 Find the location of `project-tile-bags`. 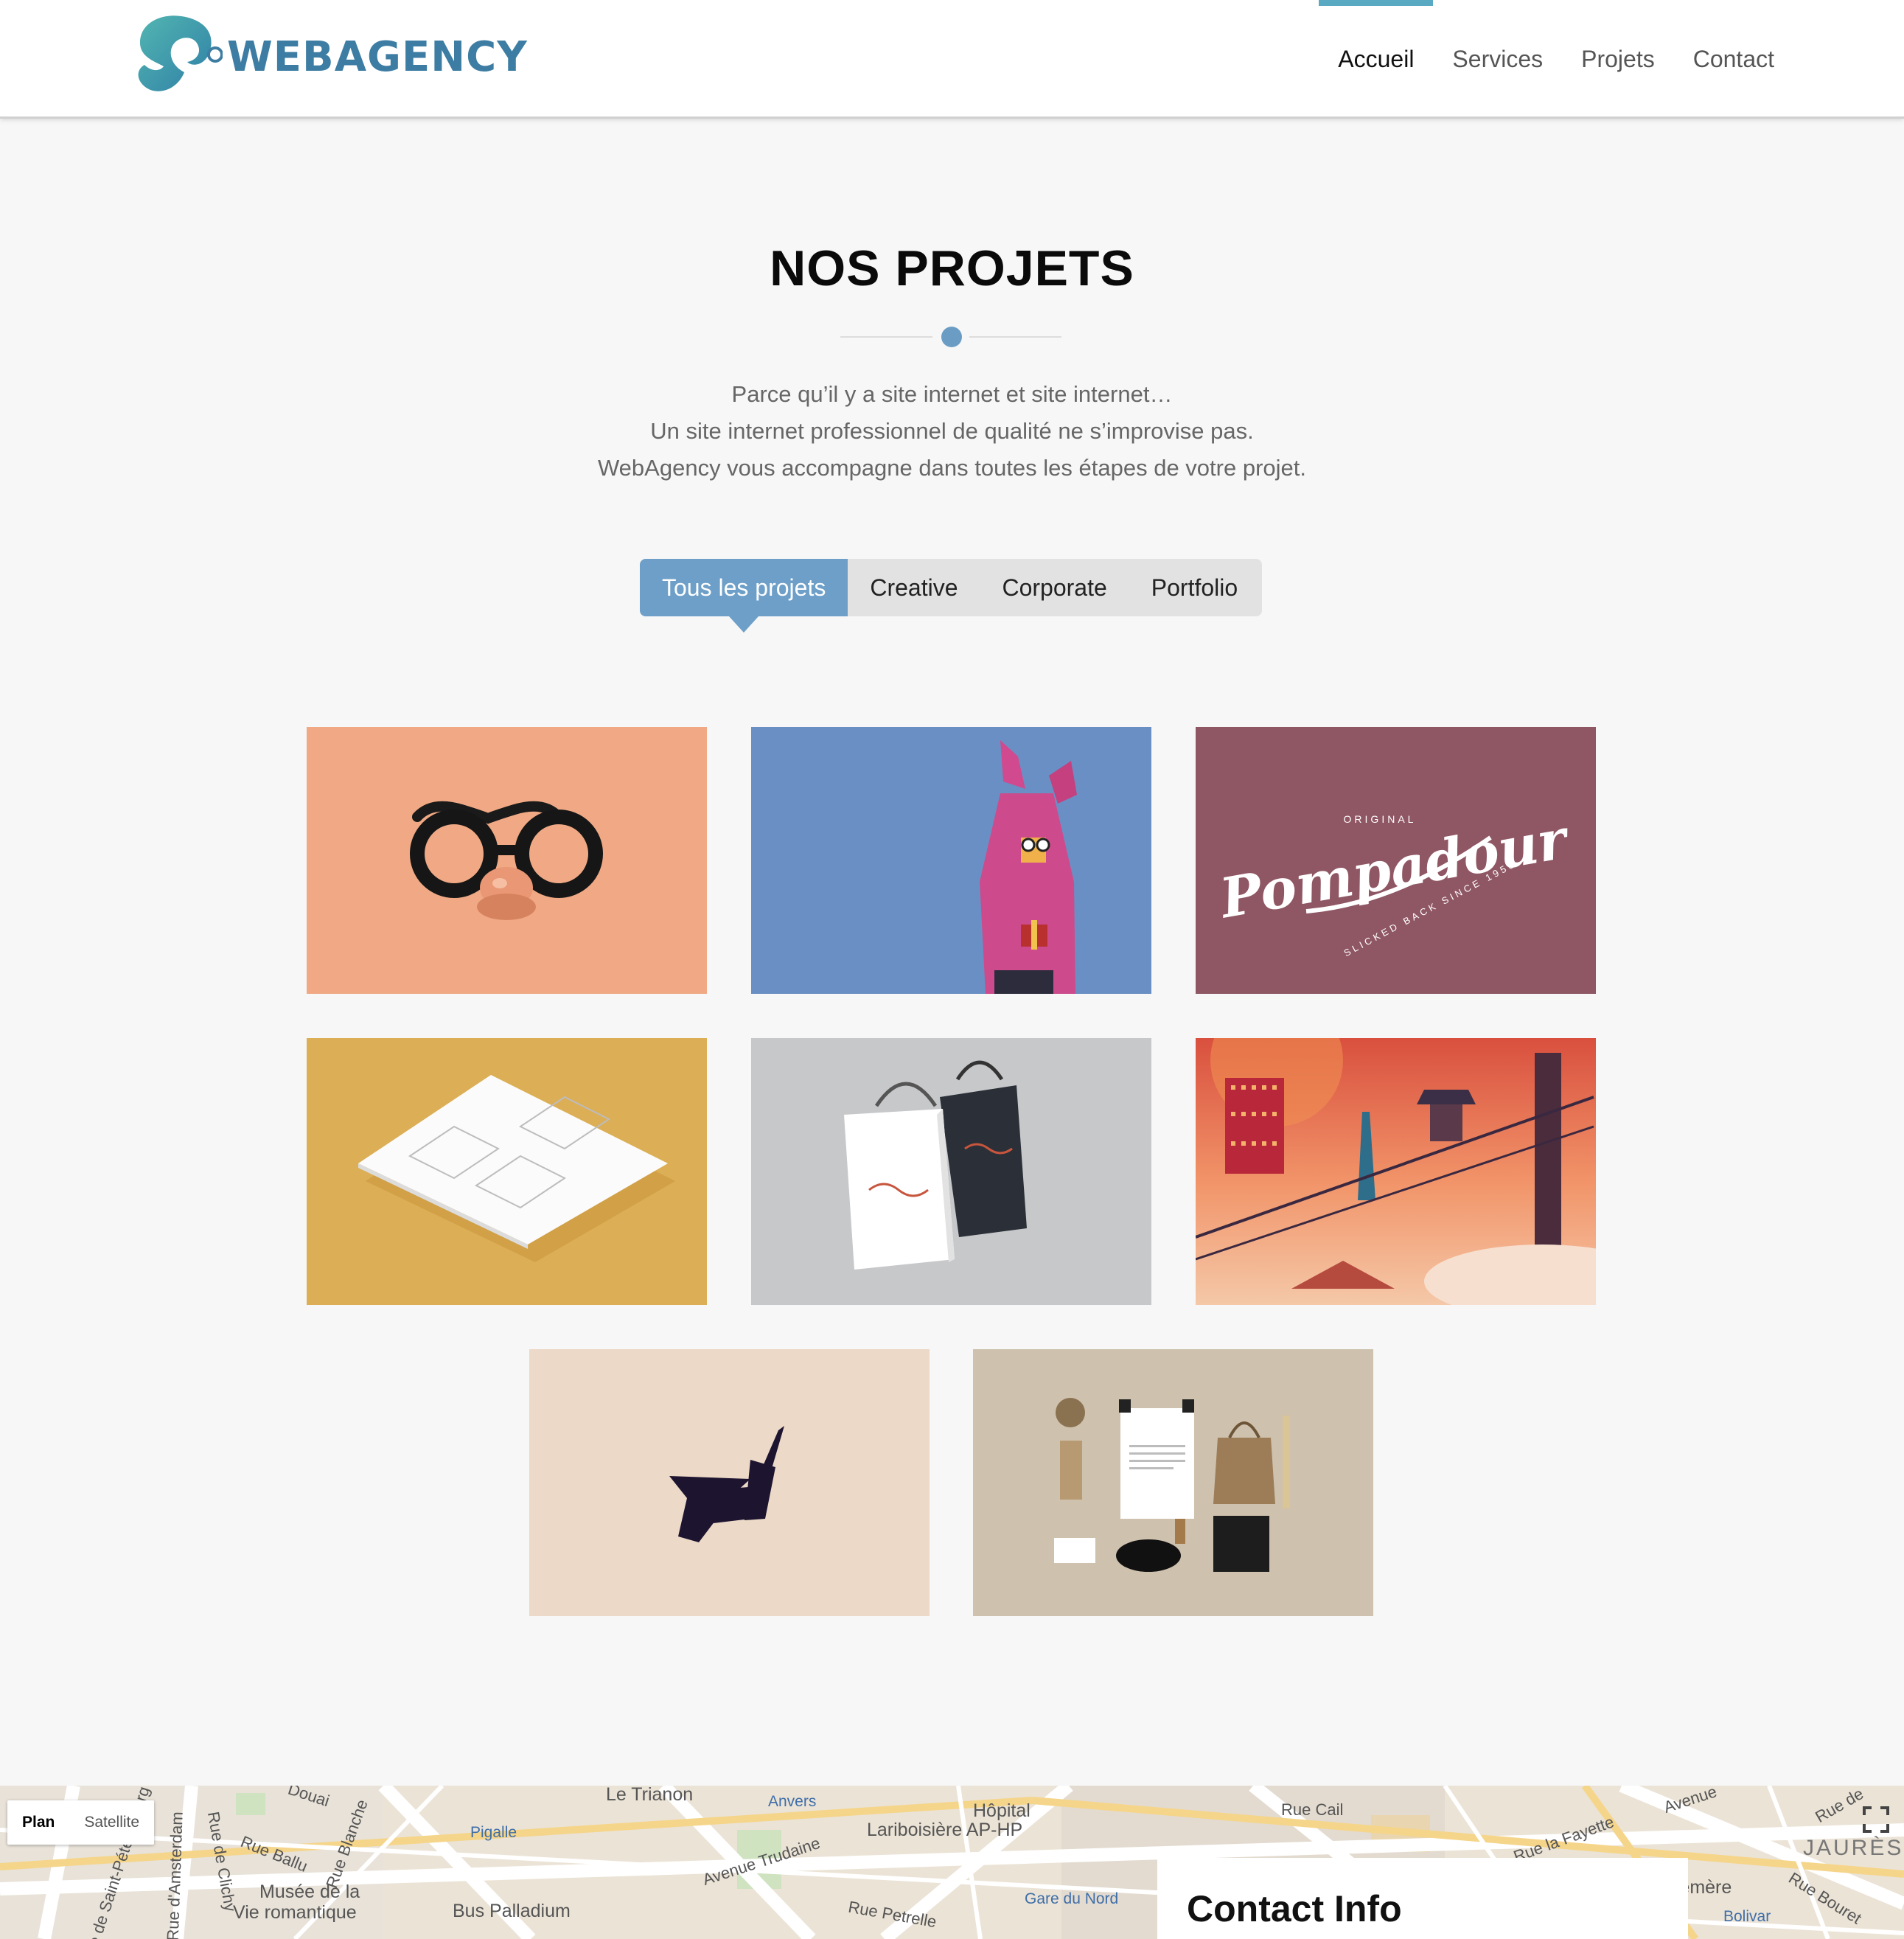

project-tile-bags is located at coordinates (951, 1171).